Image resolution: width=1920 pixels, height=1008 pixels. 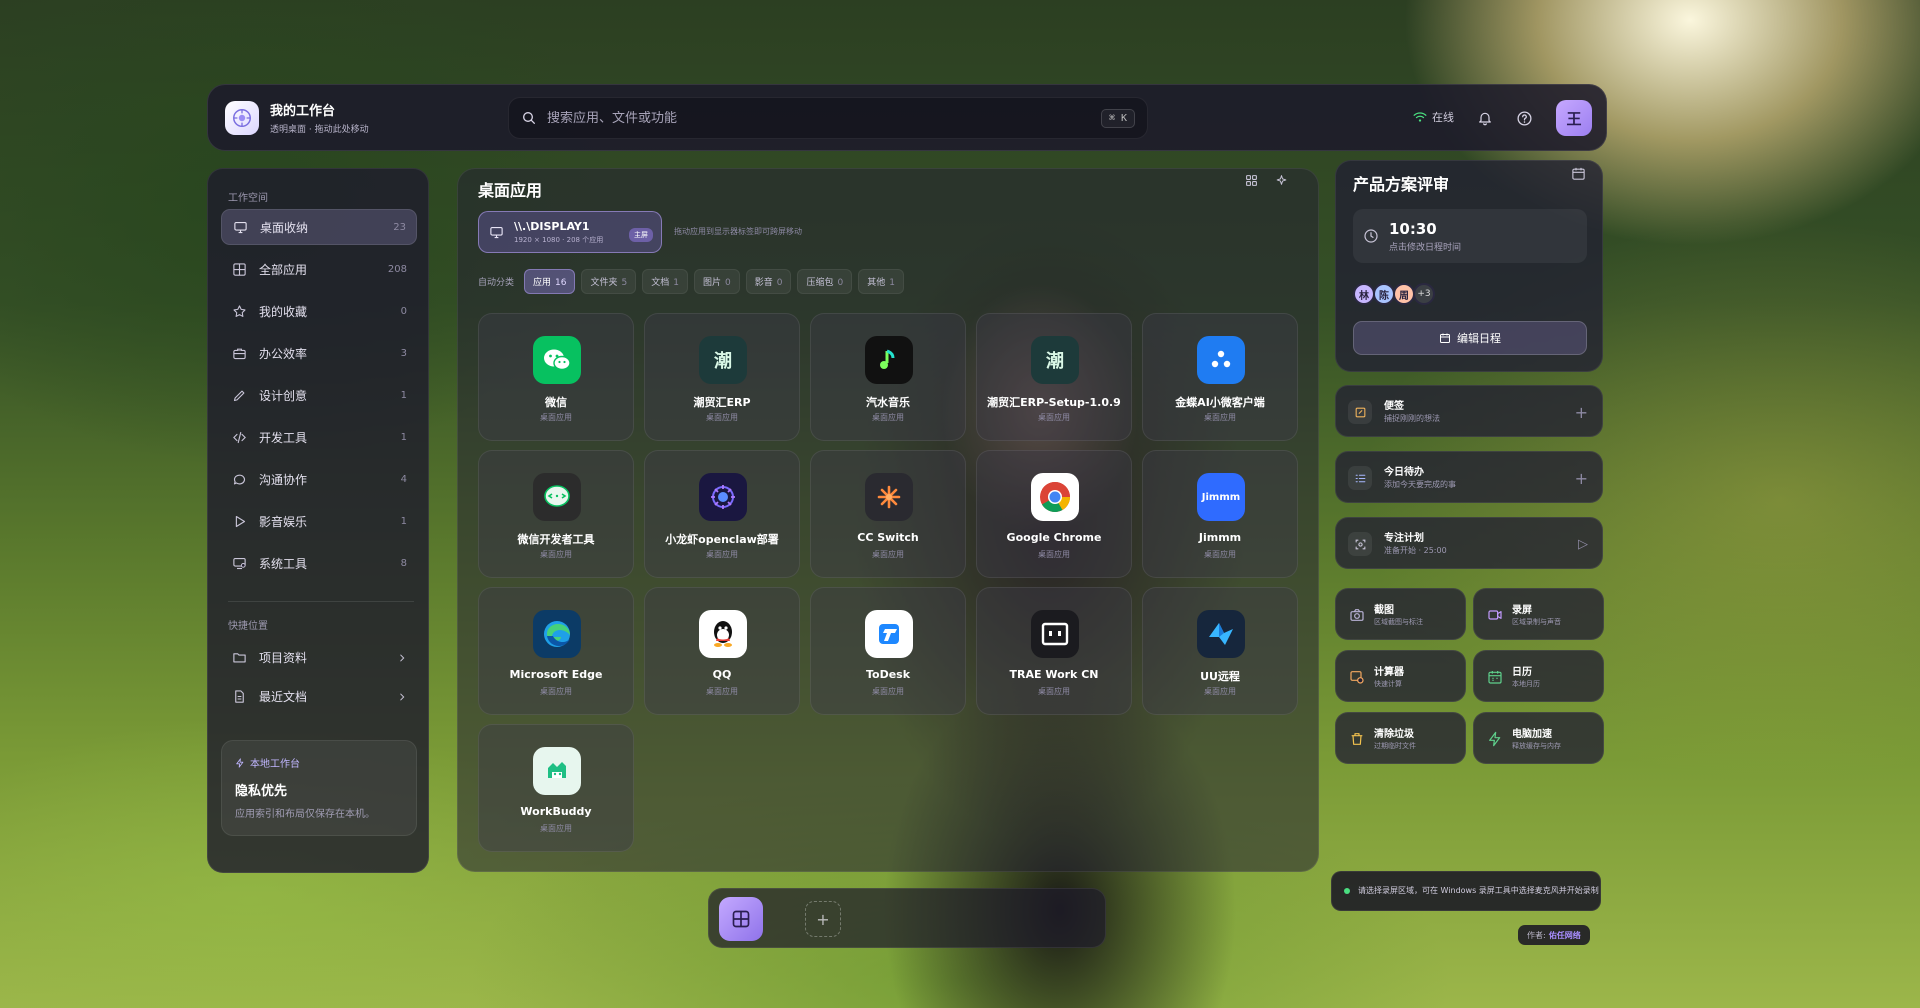 What do you see at coordinates (660, 283) in the screenshot?
I see `filter-chip-label: 文档` at bounding box center [660, 283].